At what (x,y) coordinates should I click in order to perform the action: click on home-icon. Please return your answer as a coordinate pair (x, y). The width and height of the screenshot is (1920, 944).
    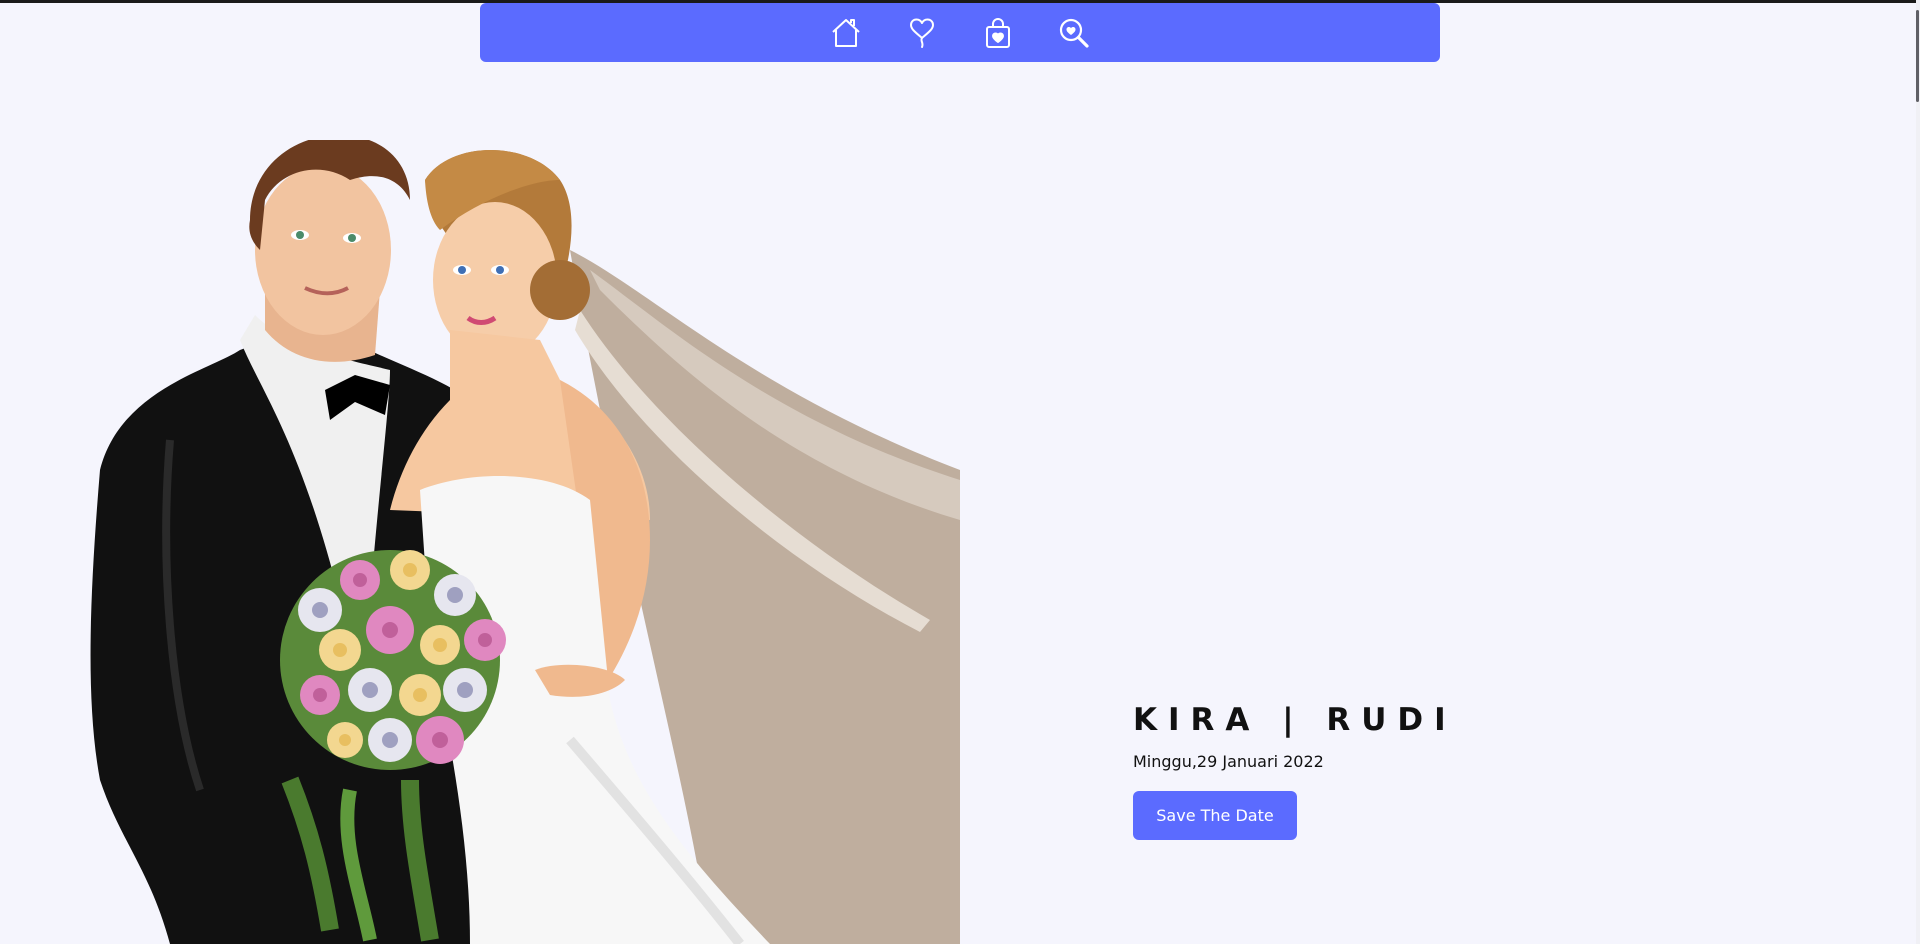
    Looking at the image, I should click on (846, 32).